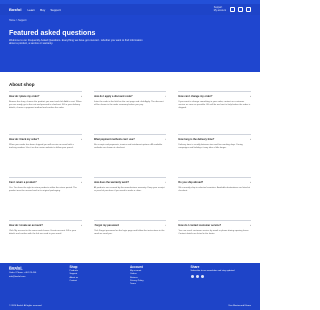 The width and height of the screenshot is (320, 310). I want to click on section-title: About shop, so click(22, 84).